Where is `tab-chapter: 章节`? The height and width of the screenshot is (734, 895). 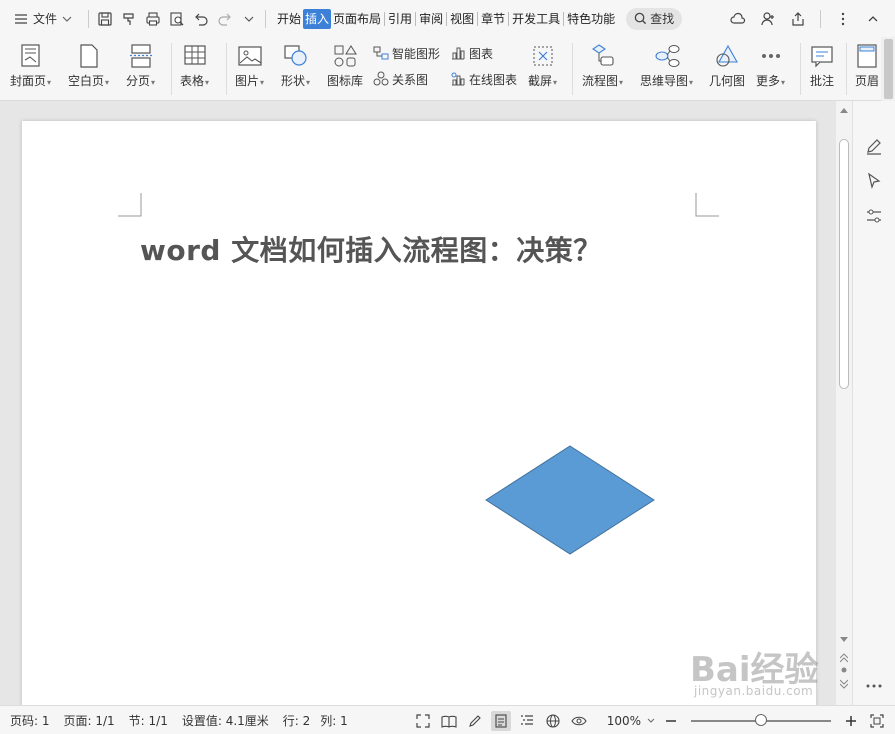
tab-chapter: 章节 is located at coordinates (493, 19).